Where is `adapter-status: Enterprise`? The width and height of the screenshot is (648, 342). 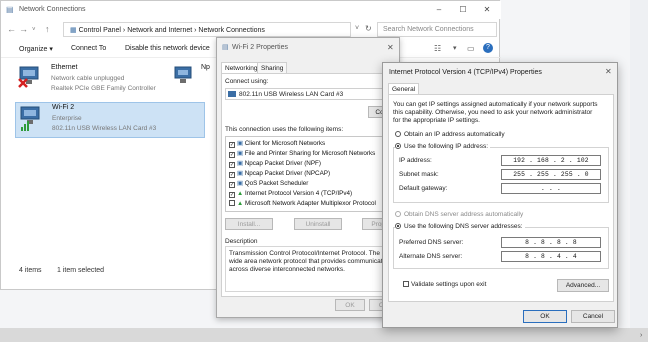 adapter-status: Enterprise is located at coordinates (67, 118).